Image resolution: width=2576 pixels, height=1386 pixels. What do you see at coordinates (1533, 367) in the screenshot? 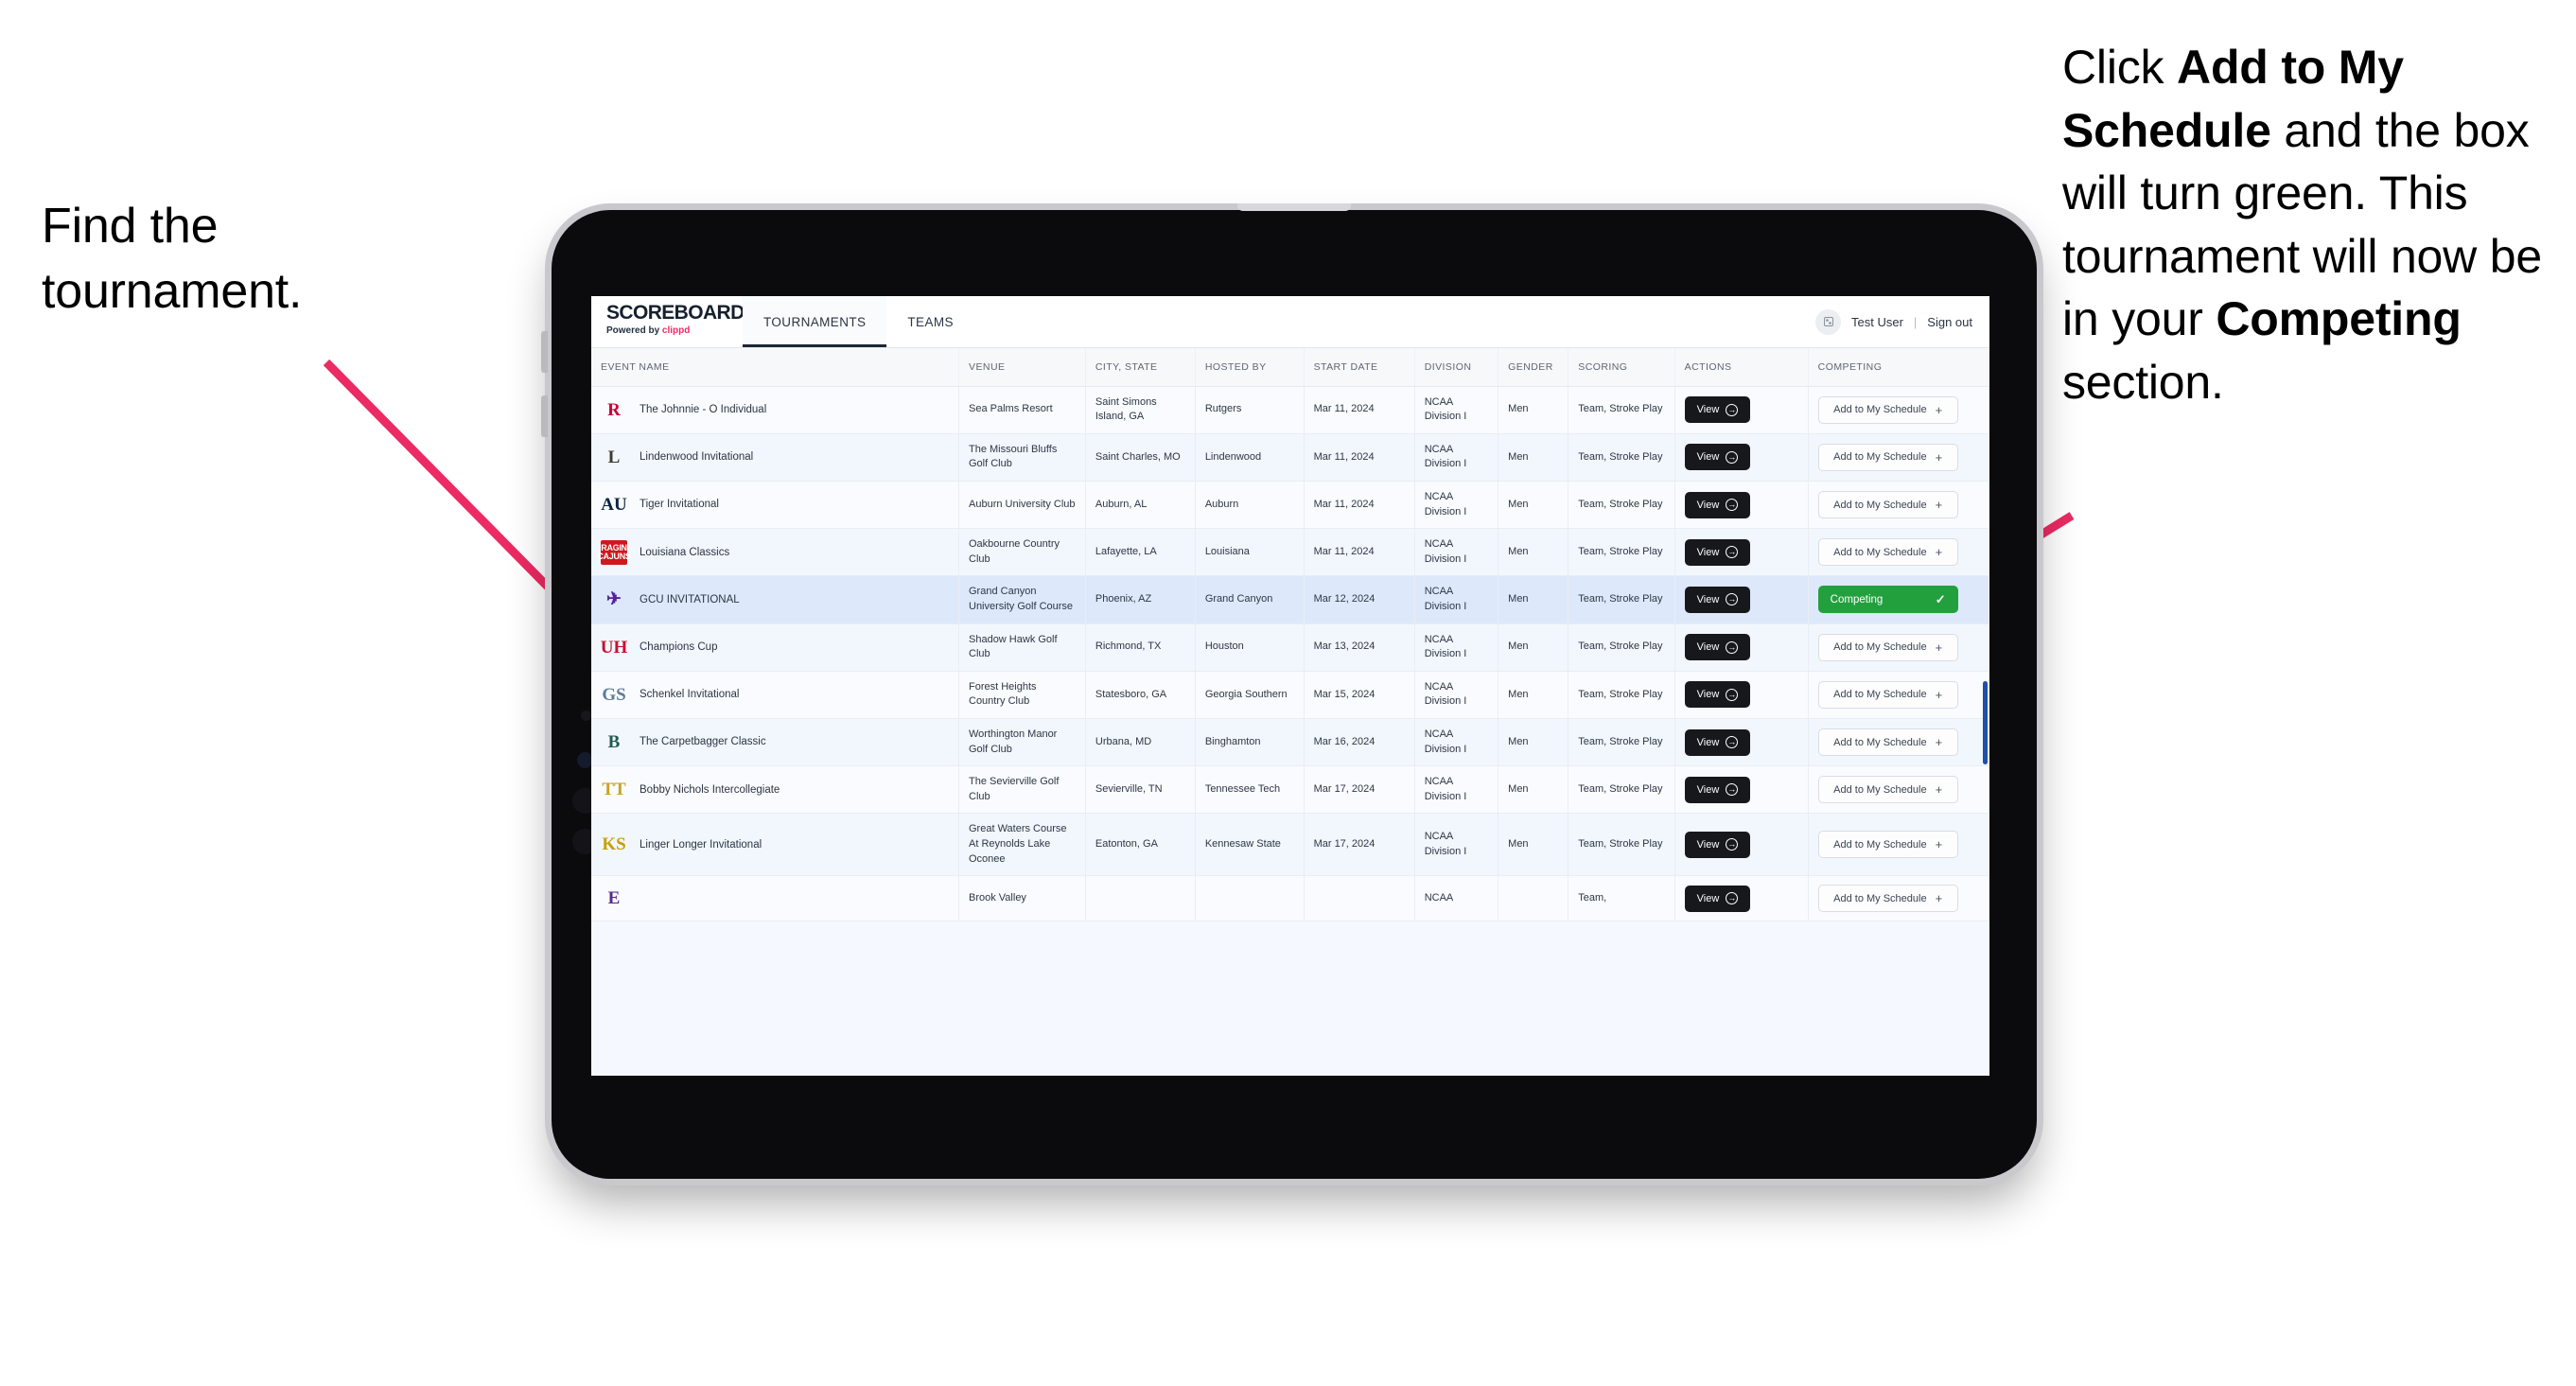
I see `column-header-gender: GENDER` at bounding box center [1533, 367].